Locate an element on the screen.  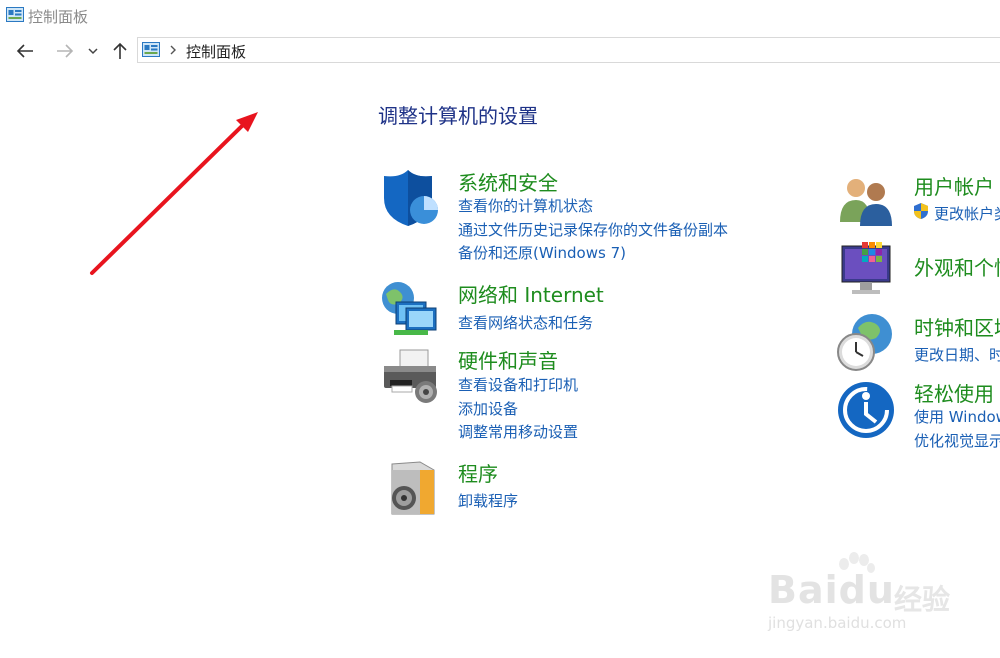
category-title: 时钟和区域 is located at coordinates (957, 326).